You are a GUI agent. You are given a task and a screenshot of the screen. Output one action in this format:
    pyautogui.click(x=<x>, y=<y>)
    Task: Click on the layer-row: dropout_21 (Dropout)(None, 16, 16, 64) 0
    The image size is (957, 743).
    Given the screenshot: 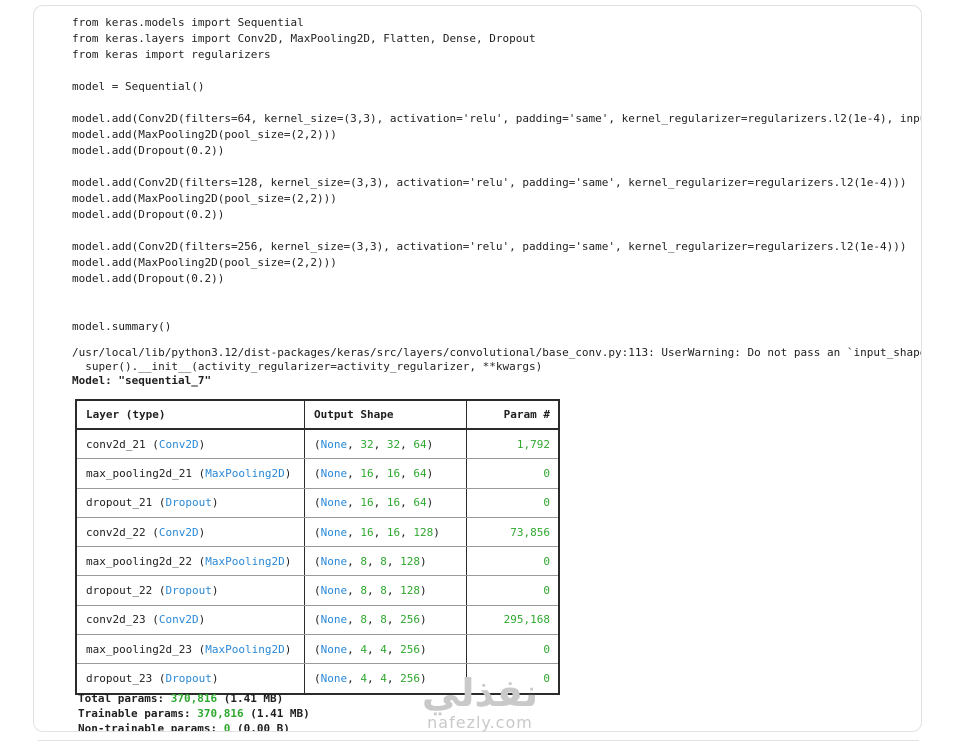 What is the action you would take?
    pyautogui.click(x=317, y=502)
    